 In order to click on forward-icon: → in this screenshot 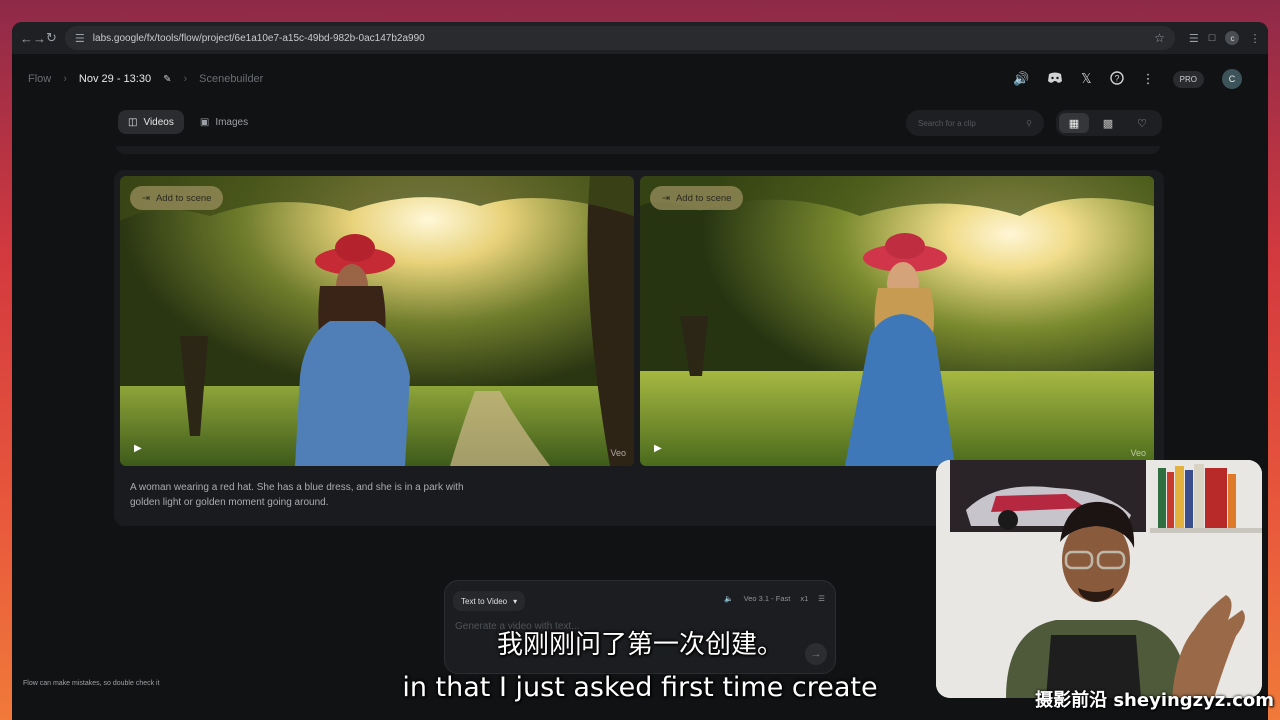, I will do `click(39, 38)`.